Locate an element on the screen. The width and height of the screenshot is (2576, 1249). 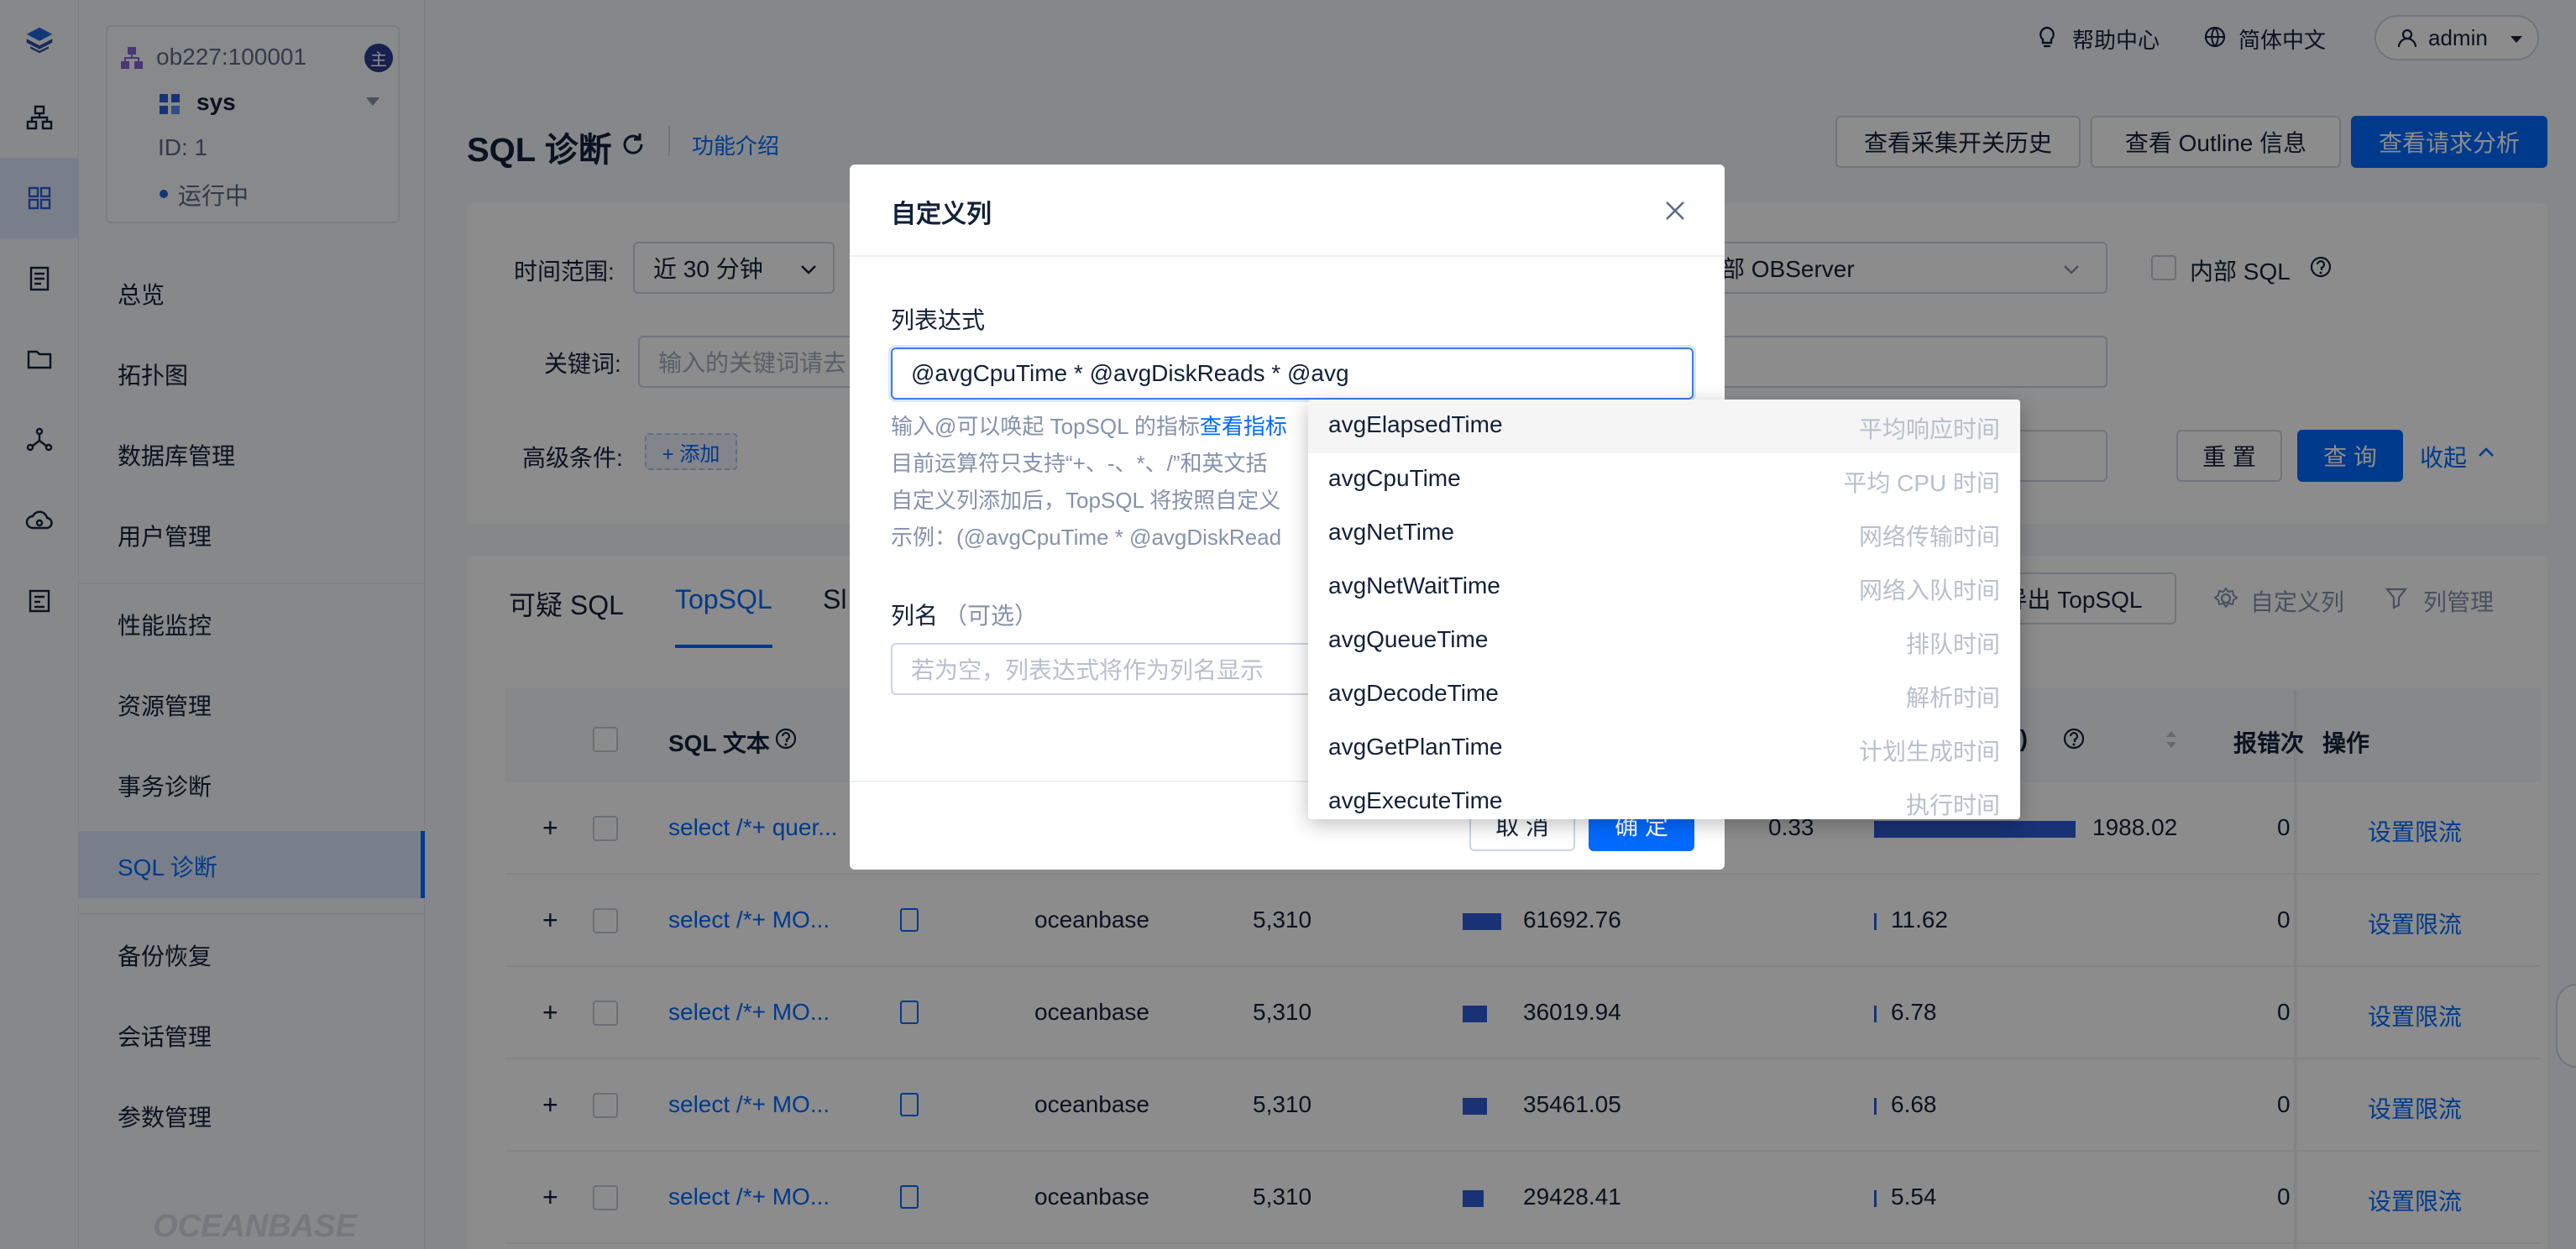
metric-option-description: 网络传输时间 is located at coordinates (1929, 537).